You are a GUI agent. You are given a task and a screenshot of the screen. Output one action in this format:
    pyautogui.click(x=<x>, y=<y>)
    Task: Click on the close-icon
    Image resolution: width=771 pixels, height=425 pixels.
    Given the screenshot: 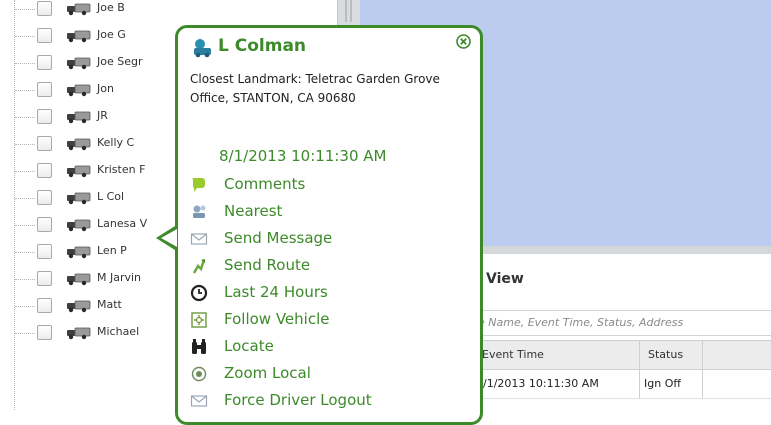 What is the action you would take?
    pyautogui.click(x=463, y=41)
    